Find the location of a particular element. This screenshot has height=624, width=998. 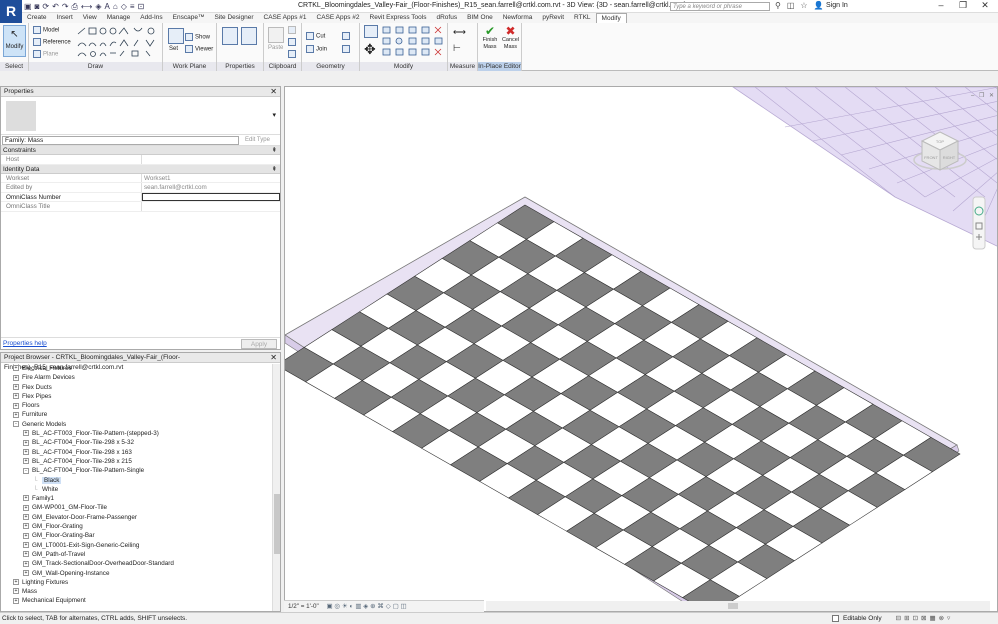

tab-view: View is located at coordinates (90, 18).